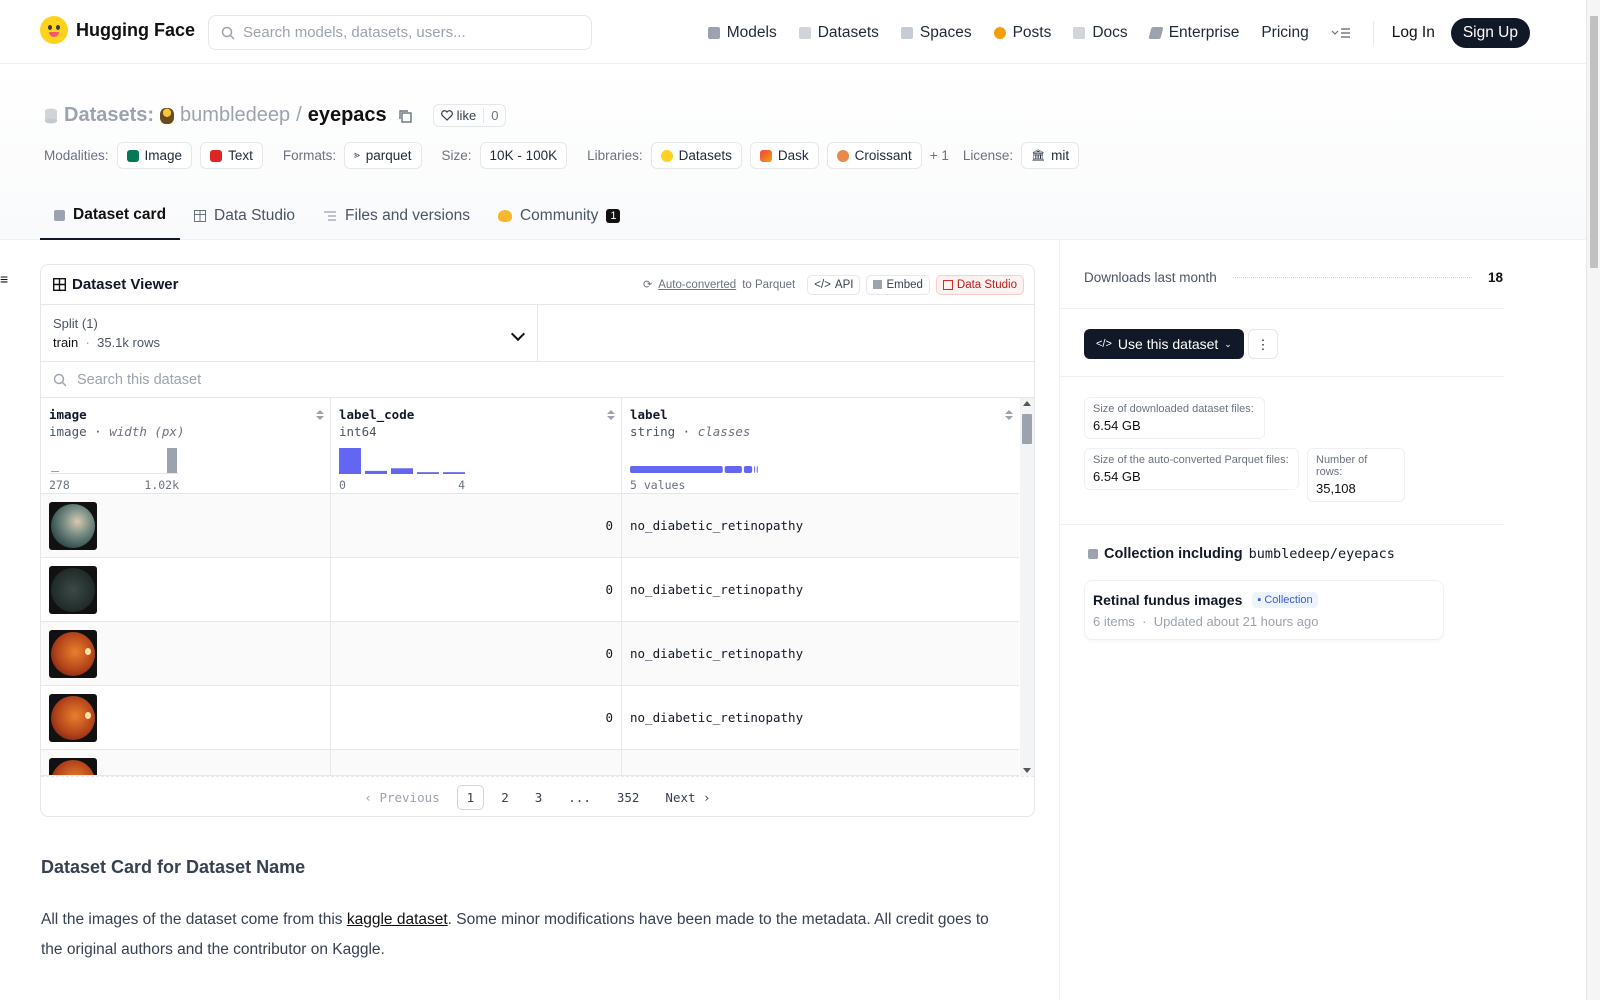 The height and width of the screenshot is (1000, 1600). What do you see at coordinates (1263, 344) in the screenshot?
I see `more-options-button: ⋮` at bounding box center [1263, 344].